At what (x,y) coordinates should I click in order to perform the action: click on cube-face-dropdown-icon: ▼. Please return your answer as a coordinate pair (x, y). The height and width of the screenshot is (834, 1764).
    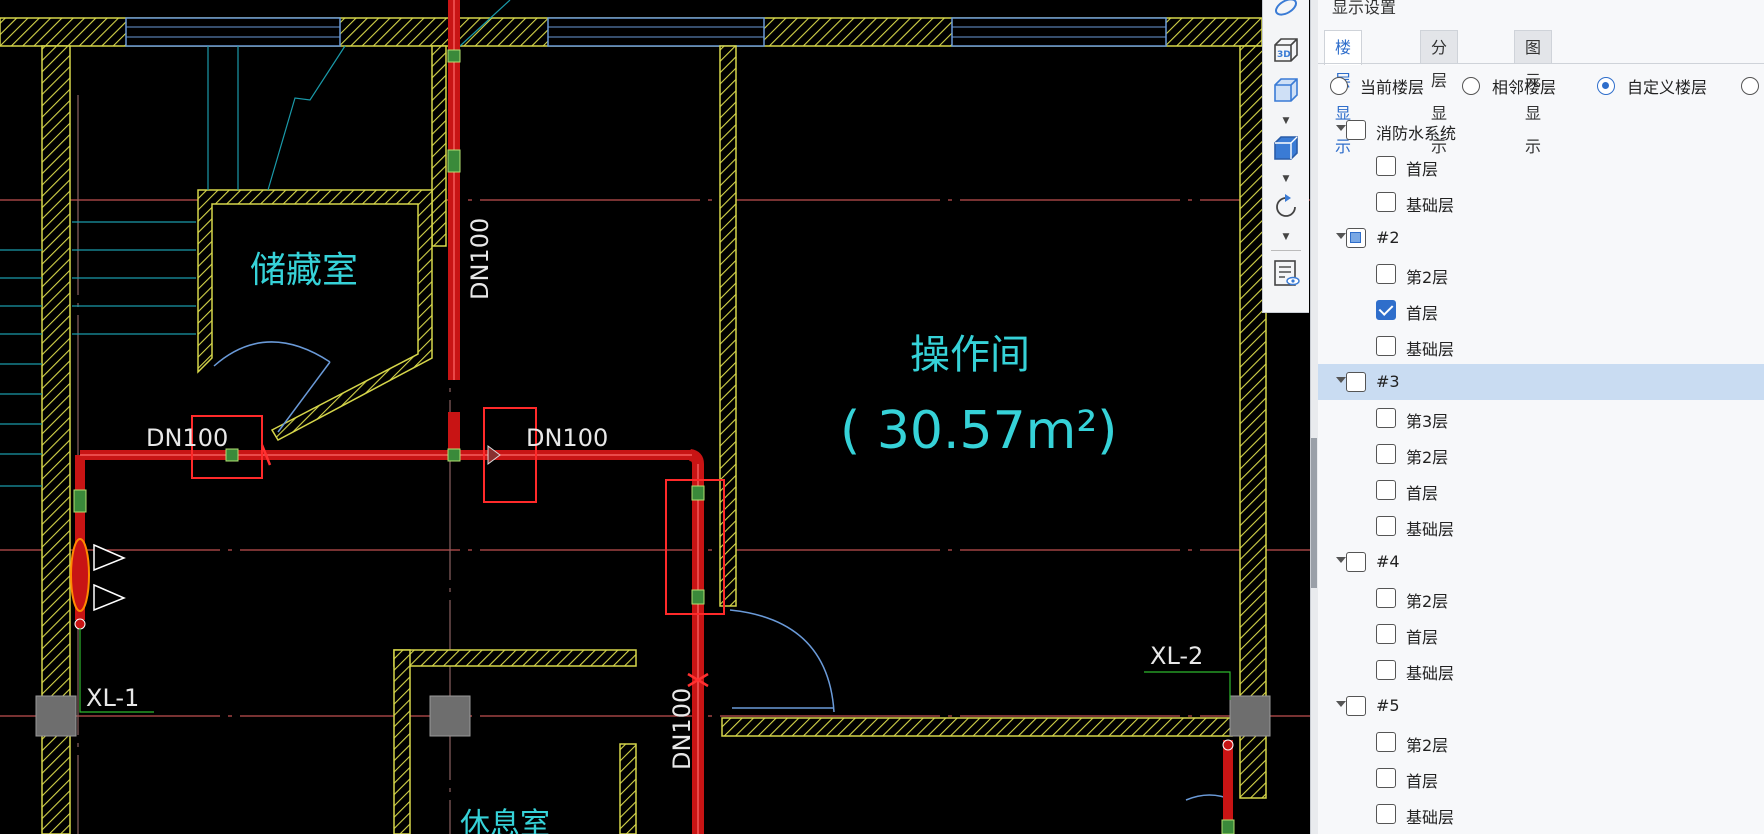
    Looking at the image, I should click on (1286, 179).